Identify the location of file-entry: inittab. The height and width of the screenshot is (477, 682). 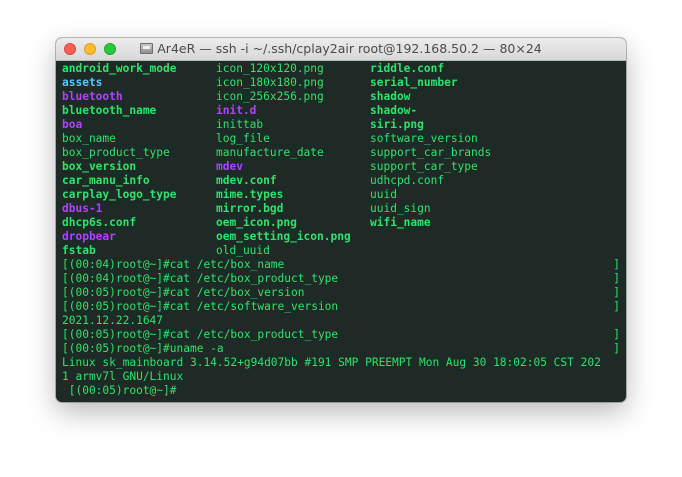
(240, 124).